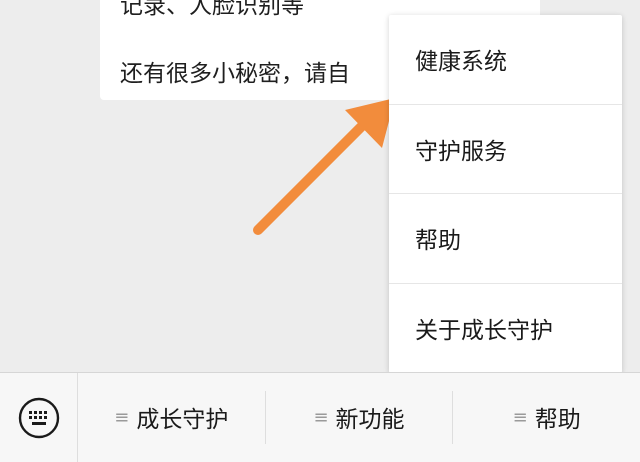 The image size is (640, 462). I want to click on menu-item-guardian-service: 守护服务, so click(505, 149).